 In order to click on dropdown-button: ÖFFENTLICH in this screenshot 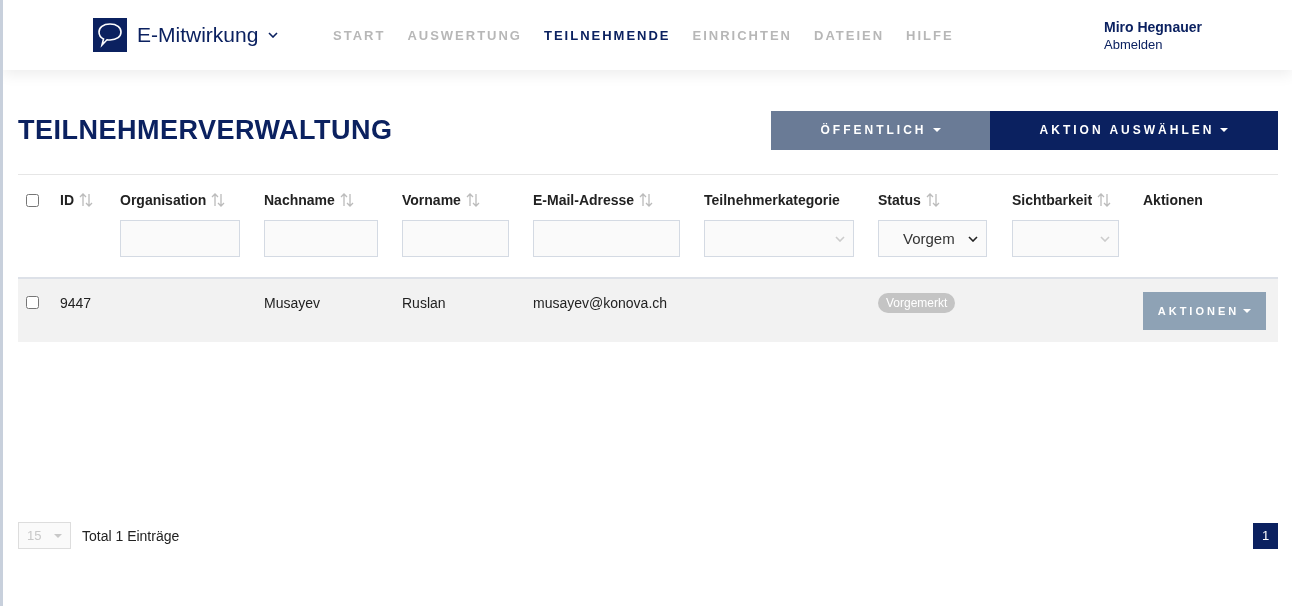, I will do `click(880, 130)`.